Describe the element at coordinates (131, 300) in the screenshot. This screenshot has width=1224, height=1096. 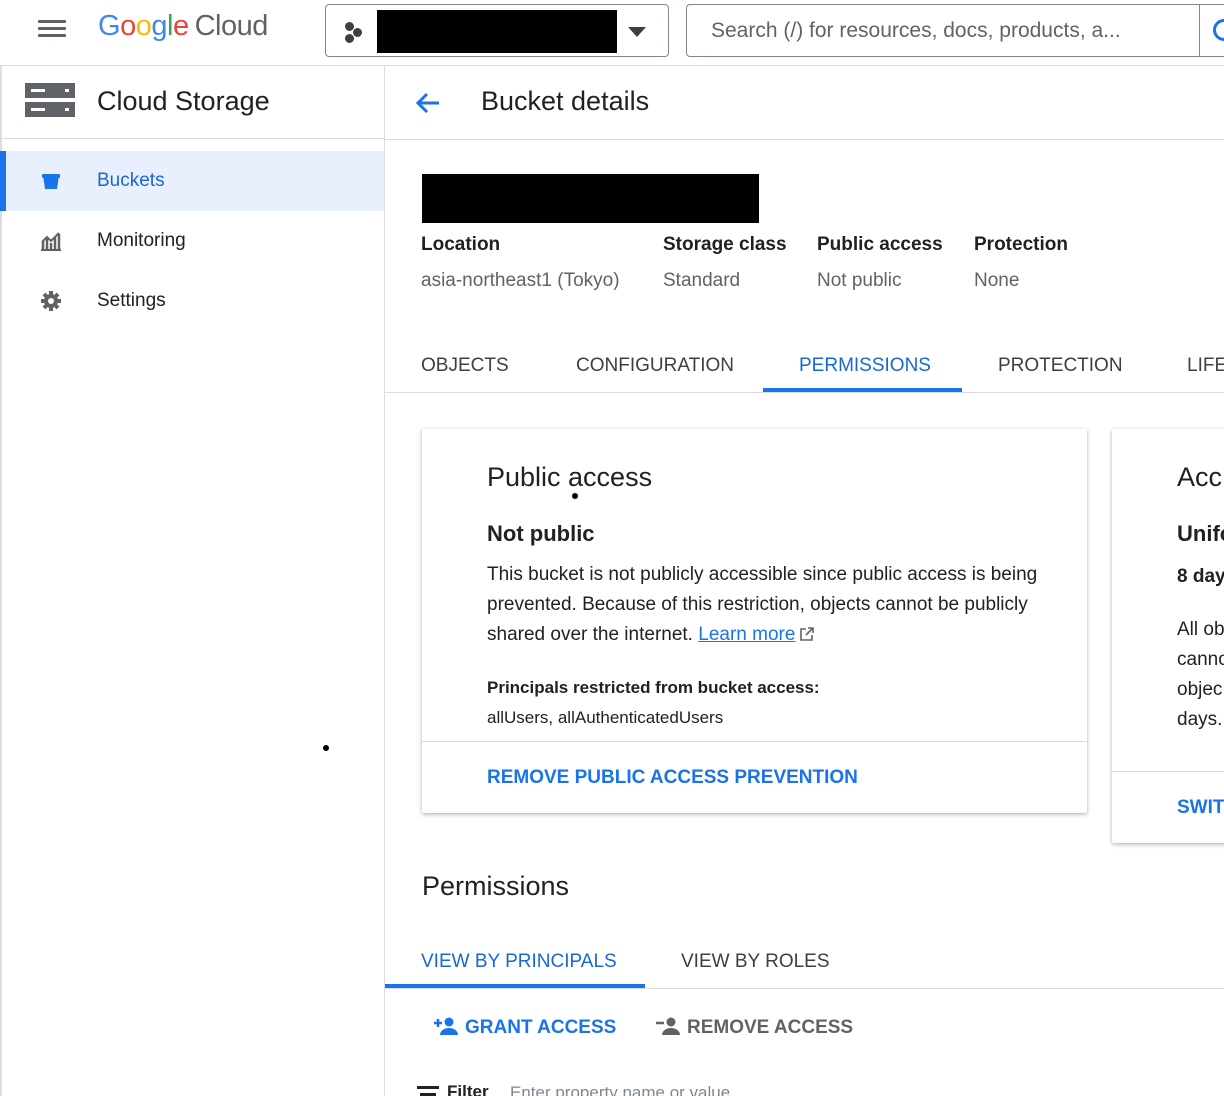
I see `sidebar-item-label: Settings` at that location.